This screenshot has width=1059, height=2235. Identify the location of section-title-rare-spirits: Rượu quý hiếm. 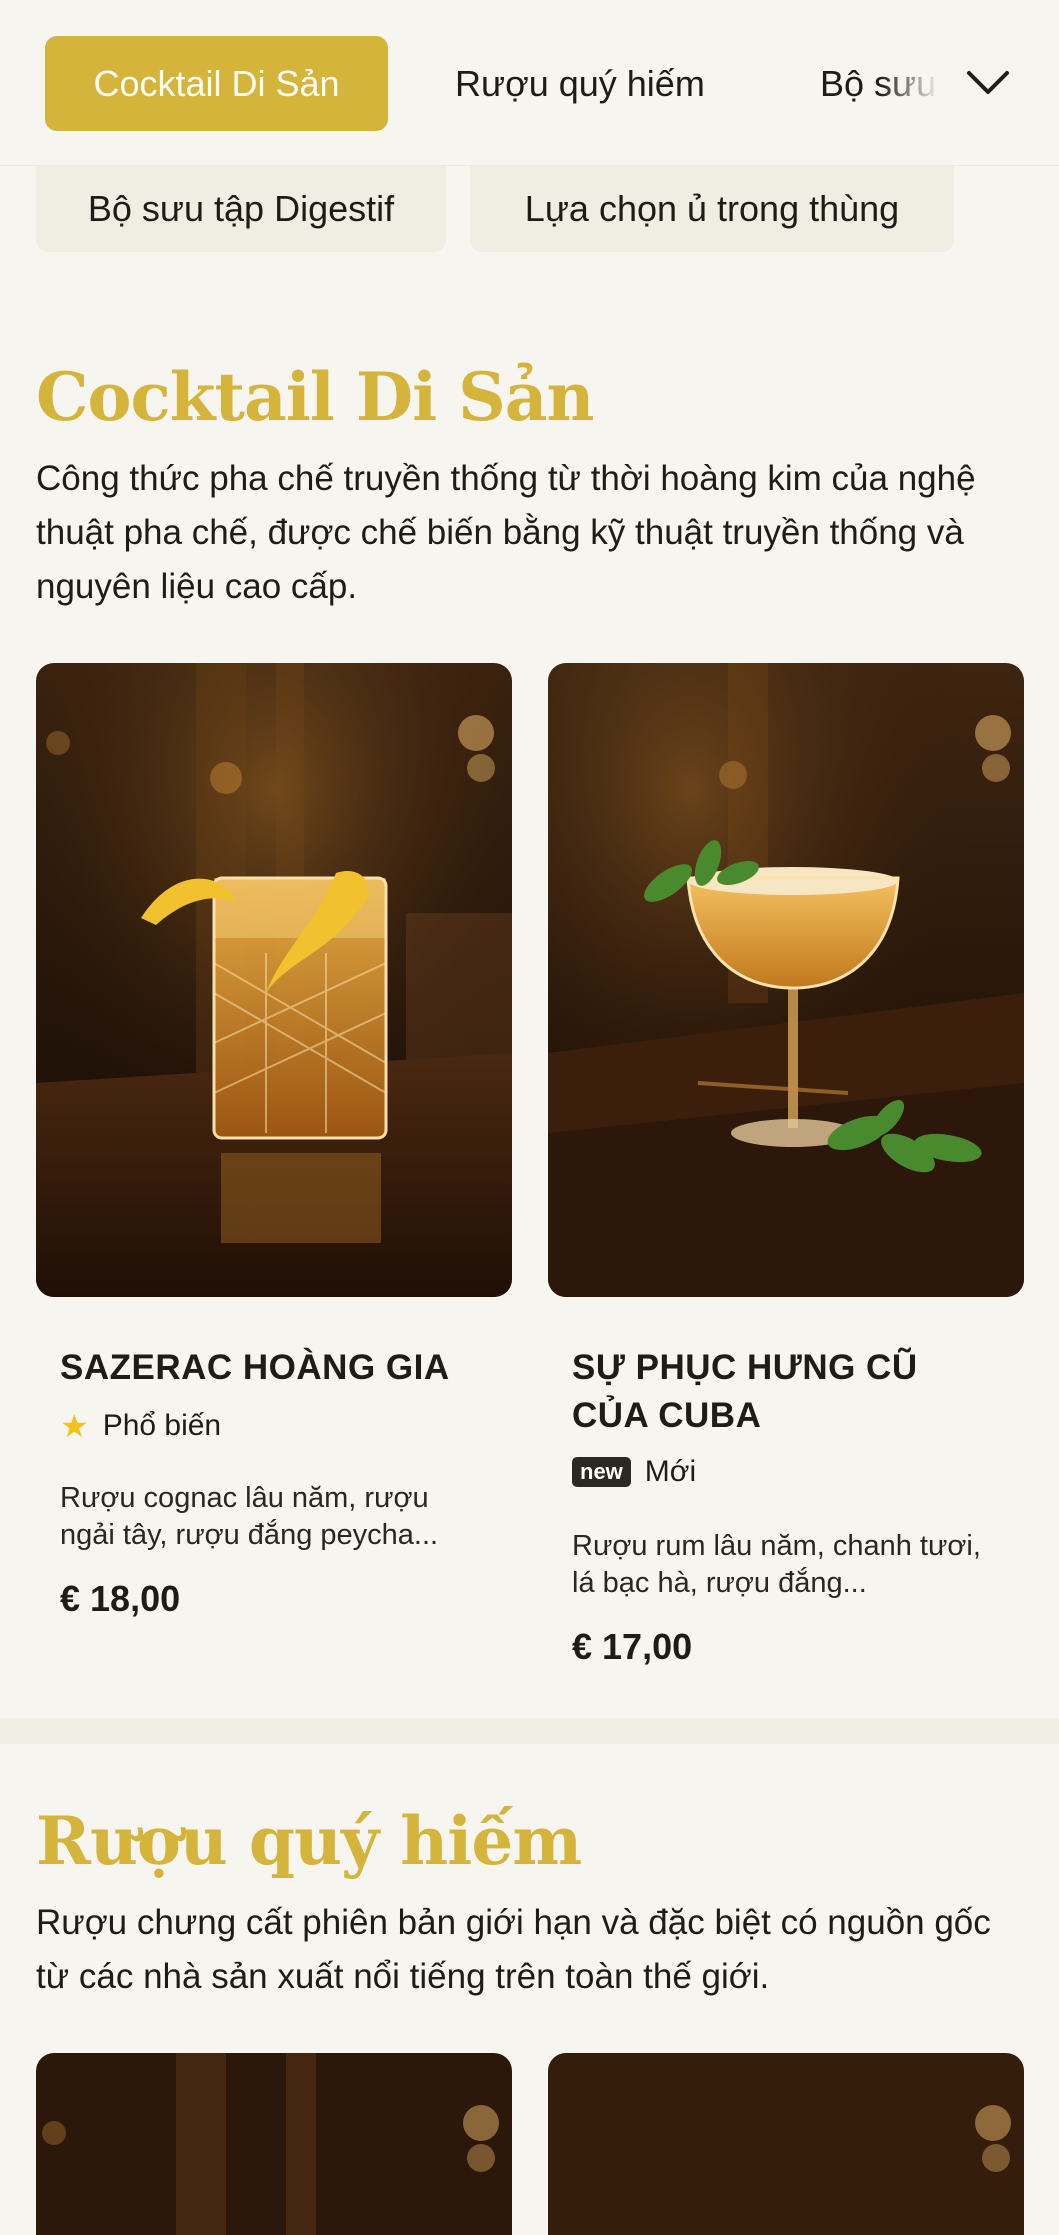
(309, 1841).